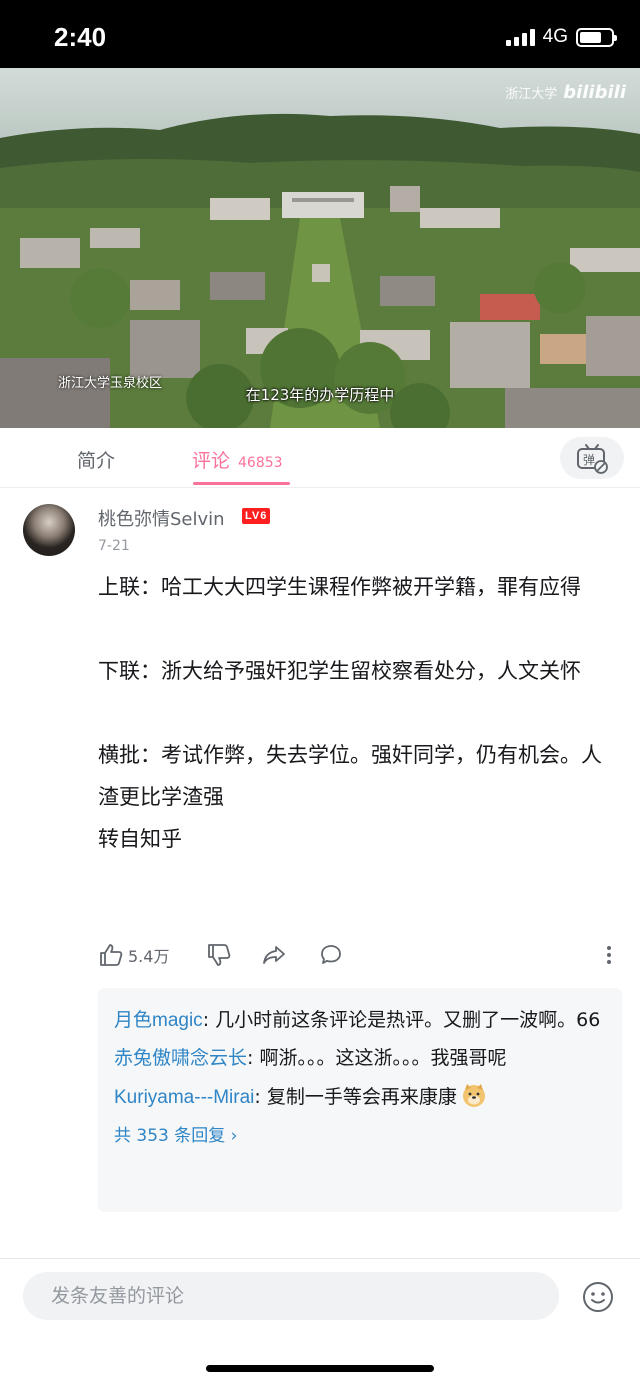 The image size is (640, 1385). I want to click on status-indicators: 4G, so click(561, 37).